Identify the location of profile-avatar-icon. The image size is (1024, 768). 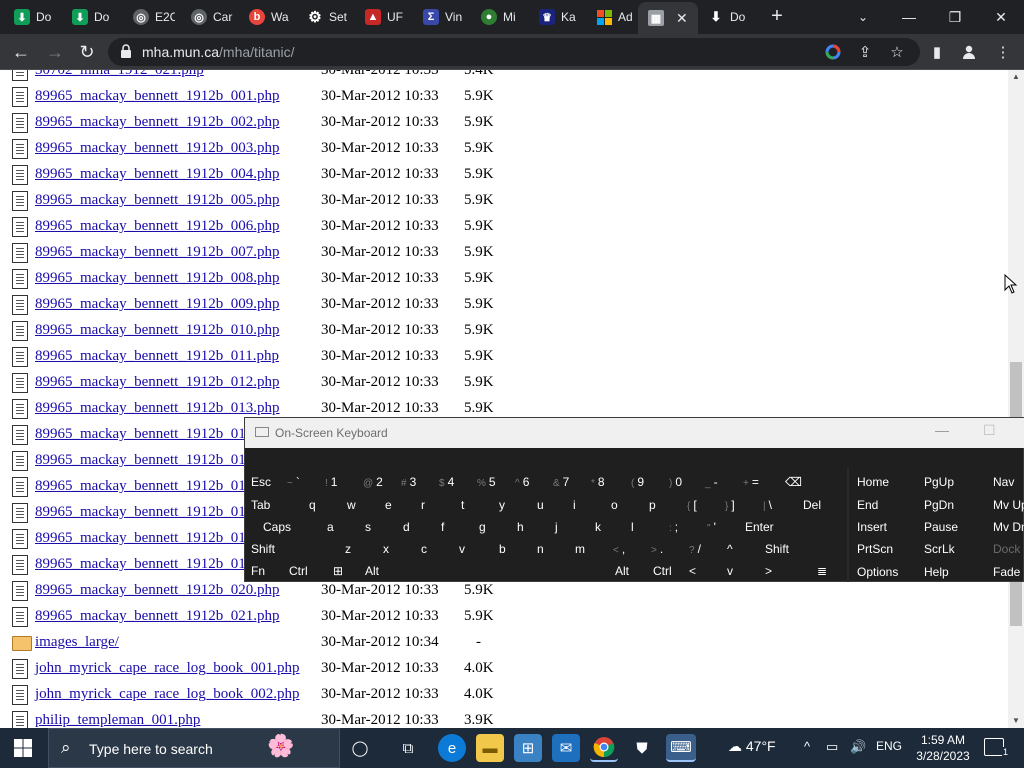
(969, 52).